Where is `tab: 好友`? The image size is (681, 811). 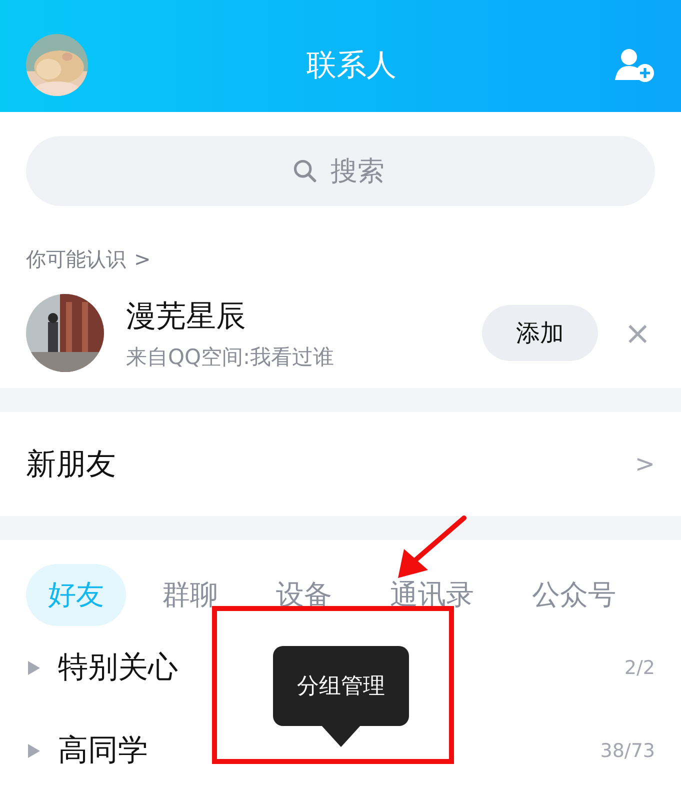 tab: 好友 is located at coordinates (76, 595).